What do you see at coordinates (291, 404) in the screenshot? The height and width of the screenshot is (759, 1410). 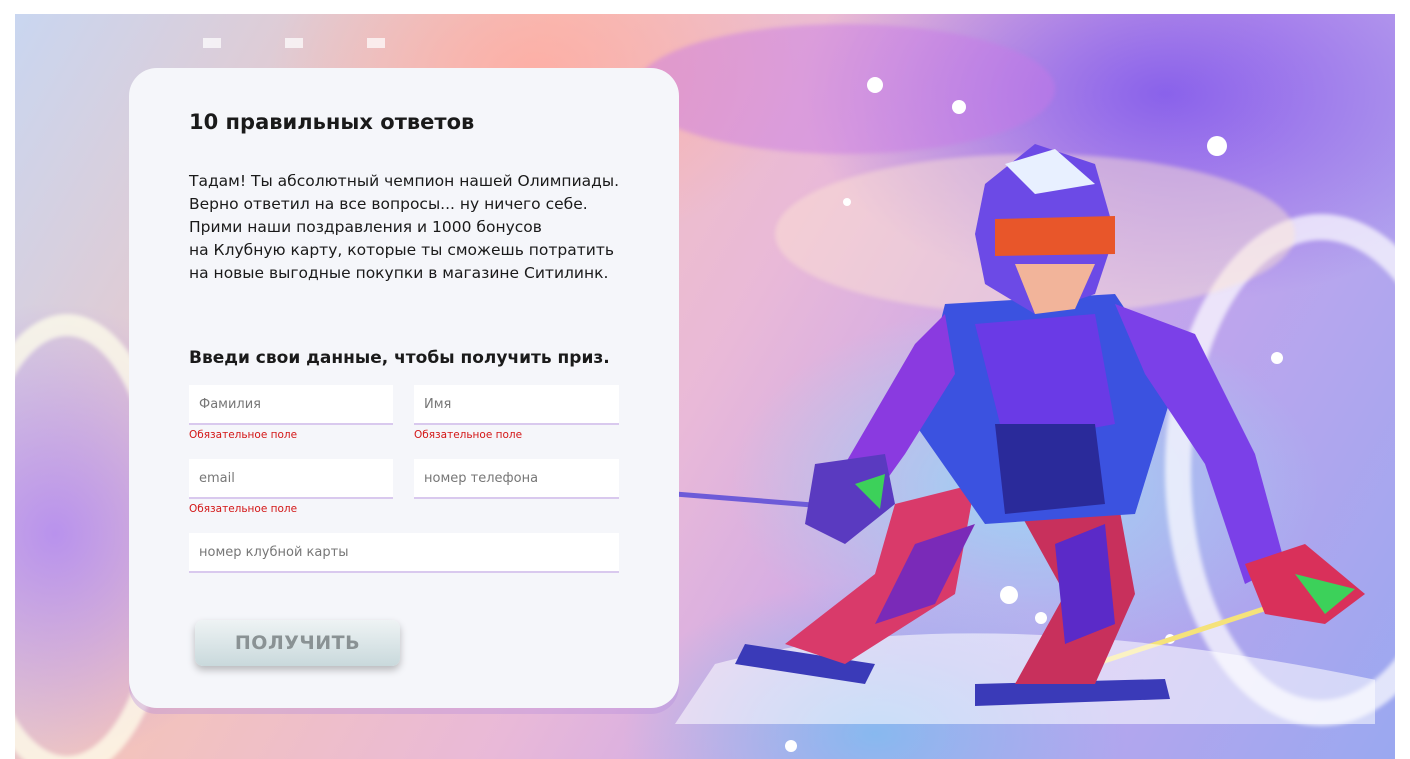 I see `last-name-input` at bounding box center [291, 404].